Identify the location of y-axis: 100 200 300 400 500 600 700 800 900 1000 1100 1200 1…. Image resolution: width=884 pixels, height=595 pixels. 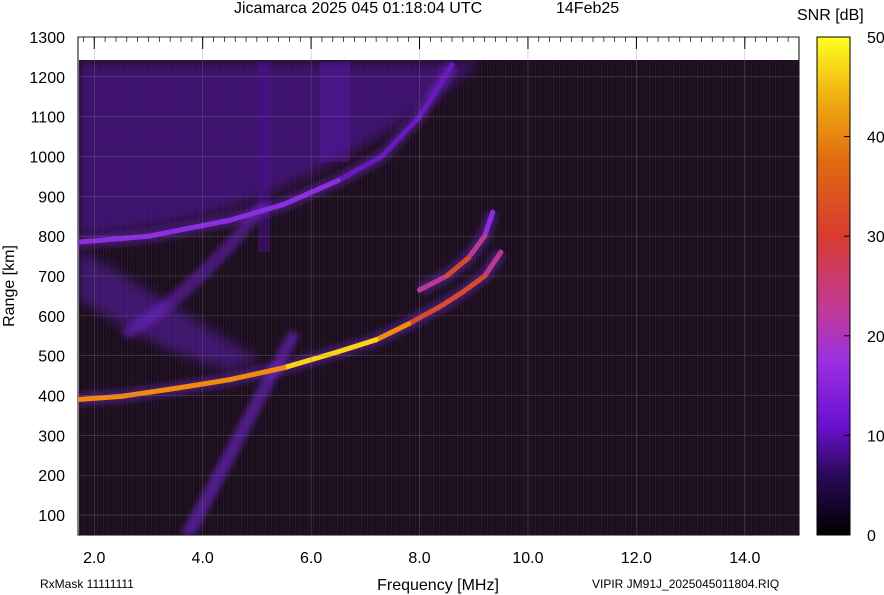
(47, 277).